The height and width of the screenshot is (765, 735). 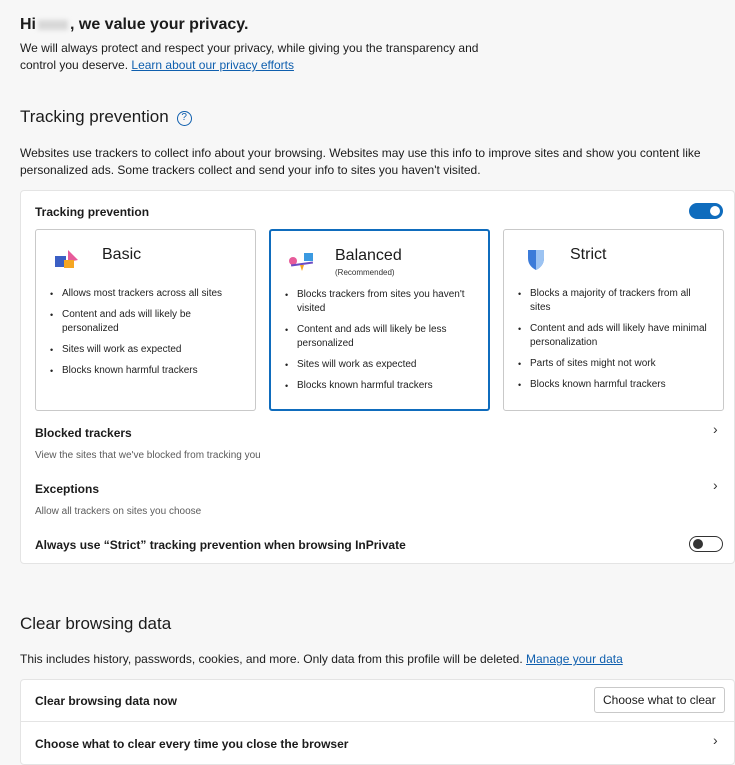 What do you see at coordinates (146, 294) in the screenshot?
I see `list-item: Allows most trackers across all sites` at bounding box center [146, 294].